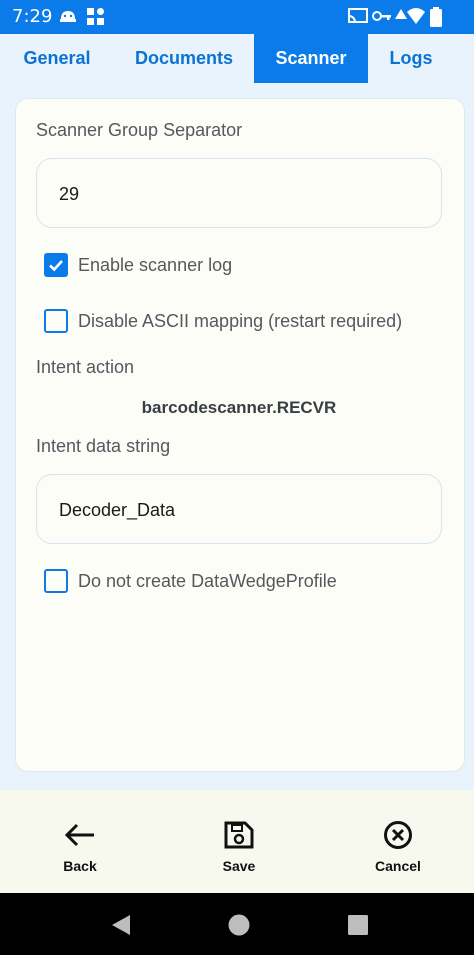 Image resolution: width=474 pixels, height=955 pixels. I want to click on no-profile-row: Do not create DataWedgeProfile, so click(190, 581).